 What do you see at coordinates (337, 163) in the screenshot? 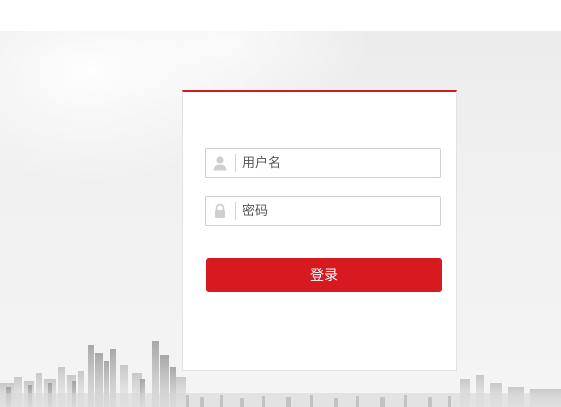
I see `username-input` at bounding box center [337, 163].